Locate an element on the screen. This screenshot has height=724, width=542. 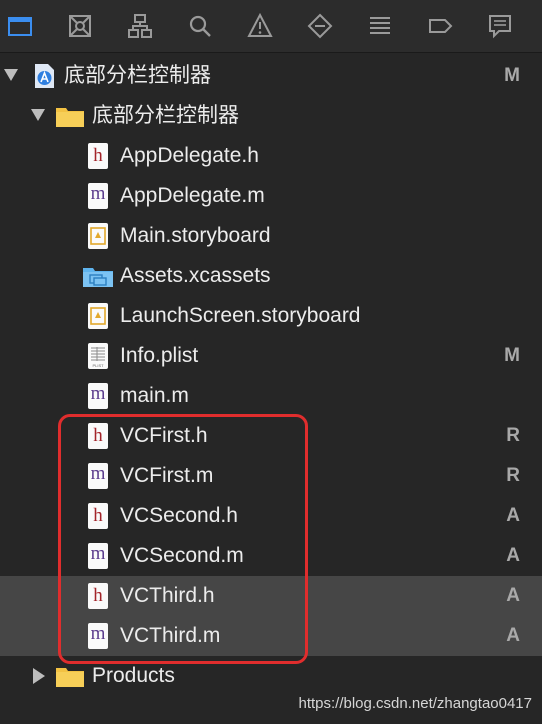
debug-icon is located at coordinates (380, 26).